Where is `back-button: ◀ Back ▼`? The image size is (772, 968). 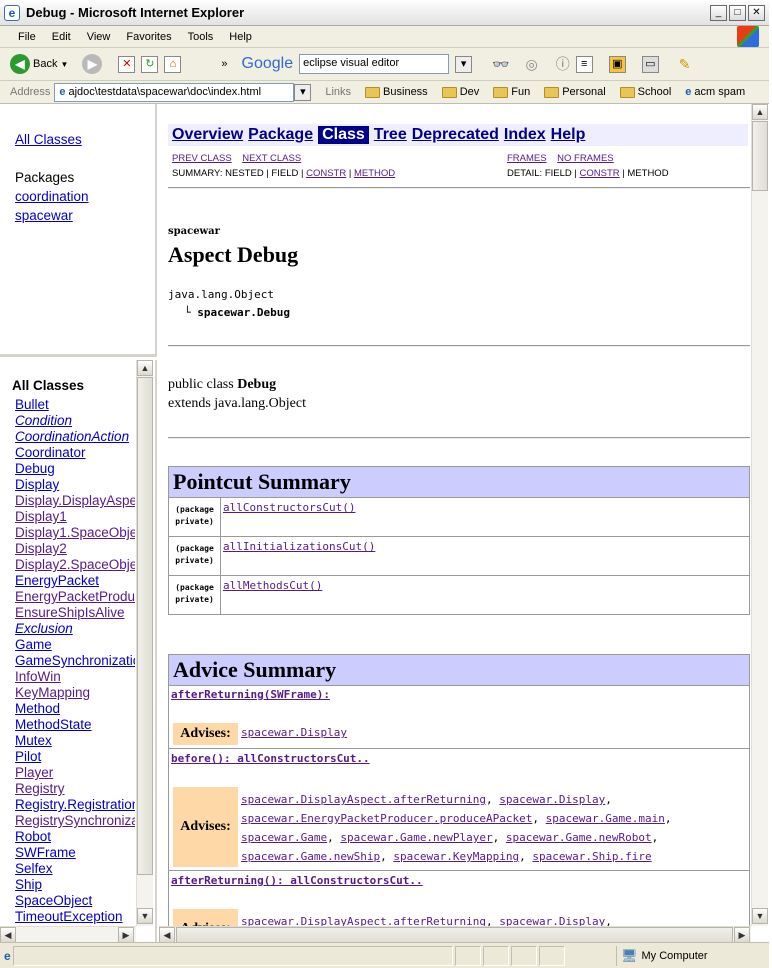 back-button: ◀ Back ▼ is located at coordinates (39, 64).